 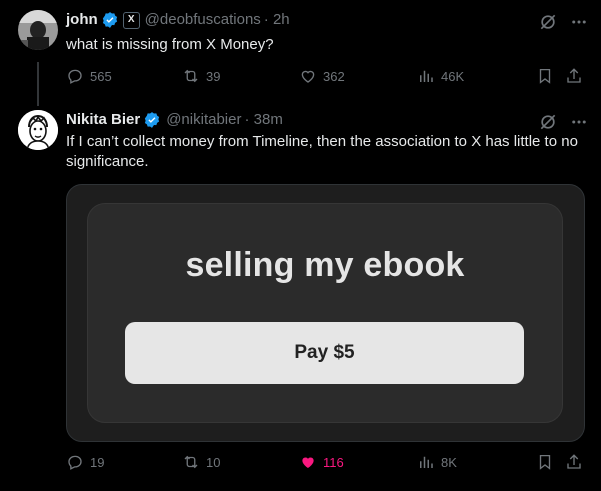 What do you see at coordinates (308, 76) in the screenshot?
I see `heart-icon` at bounding box center [308, 76].